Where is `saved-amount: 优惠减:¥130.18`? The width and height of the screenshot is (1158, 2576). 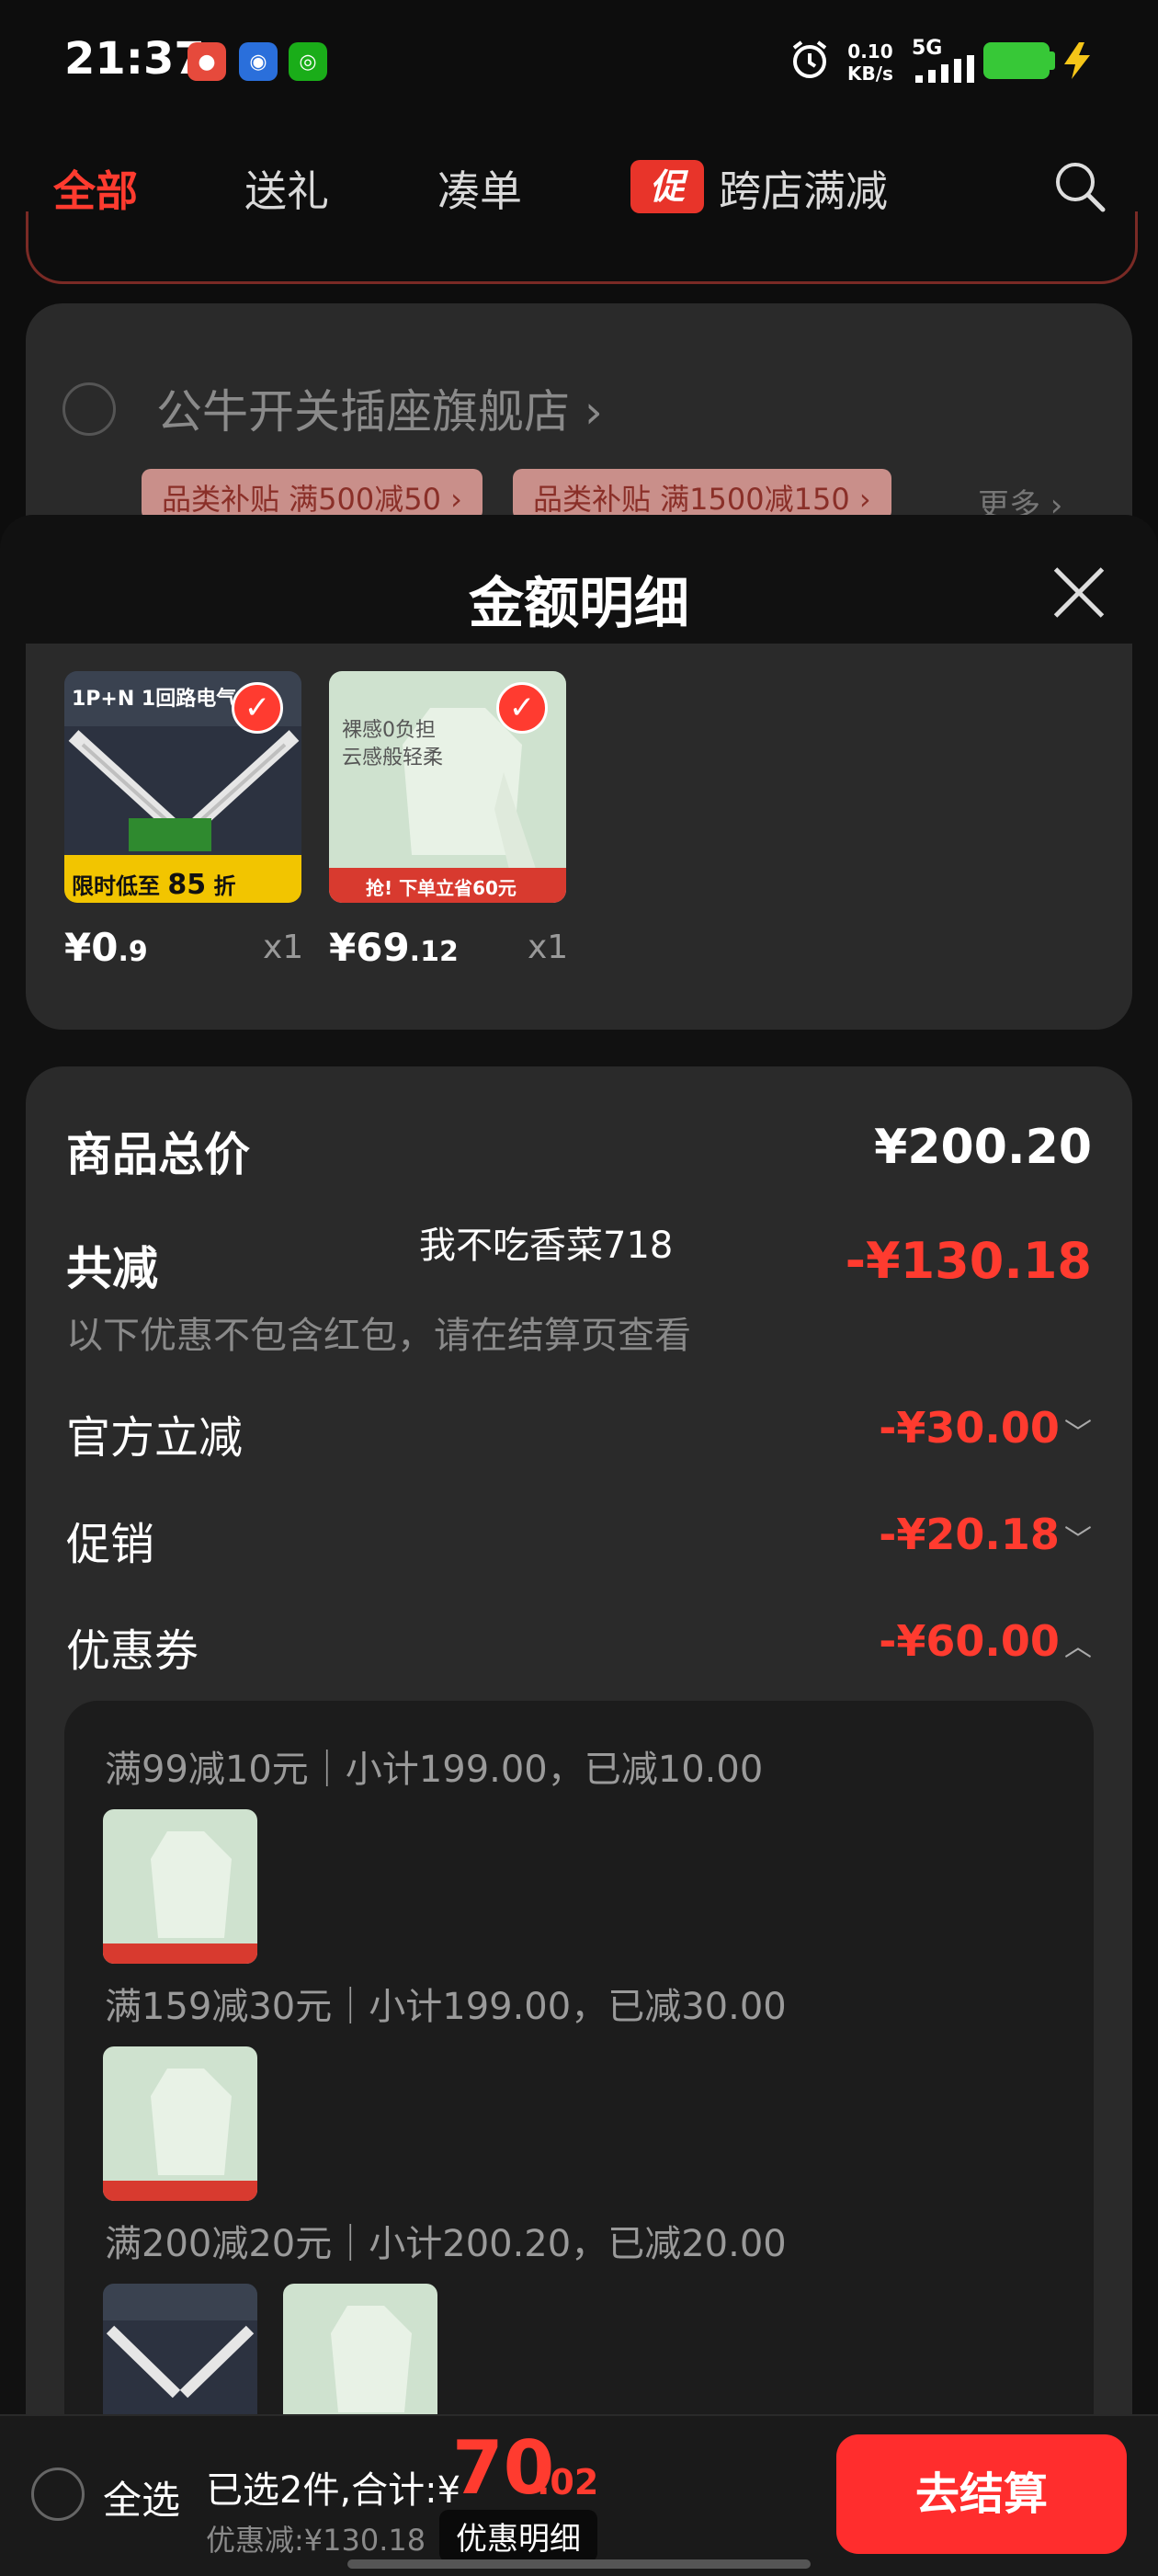 saved-amount: 优惠减:¥130.18 is located at coordinates (316, 2540).